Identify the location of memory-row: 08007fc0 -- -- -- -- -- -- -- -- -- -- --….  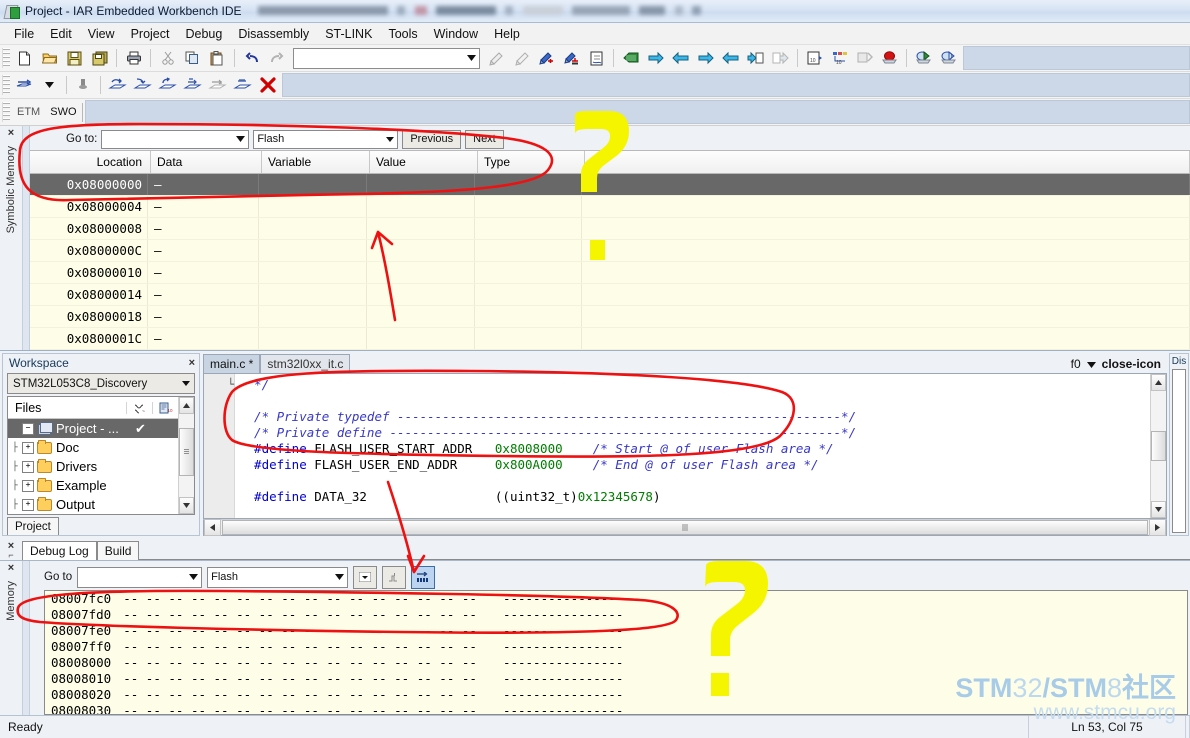
(616, 599).